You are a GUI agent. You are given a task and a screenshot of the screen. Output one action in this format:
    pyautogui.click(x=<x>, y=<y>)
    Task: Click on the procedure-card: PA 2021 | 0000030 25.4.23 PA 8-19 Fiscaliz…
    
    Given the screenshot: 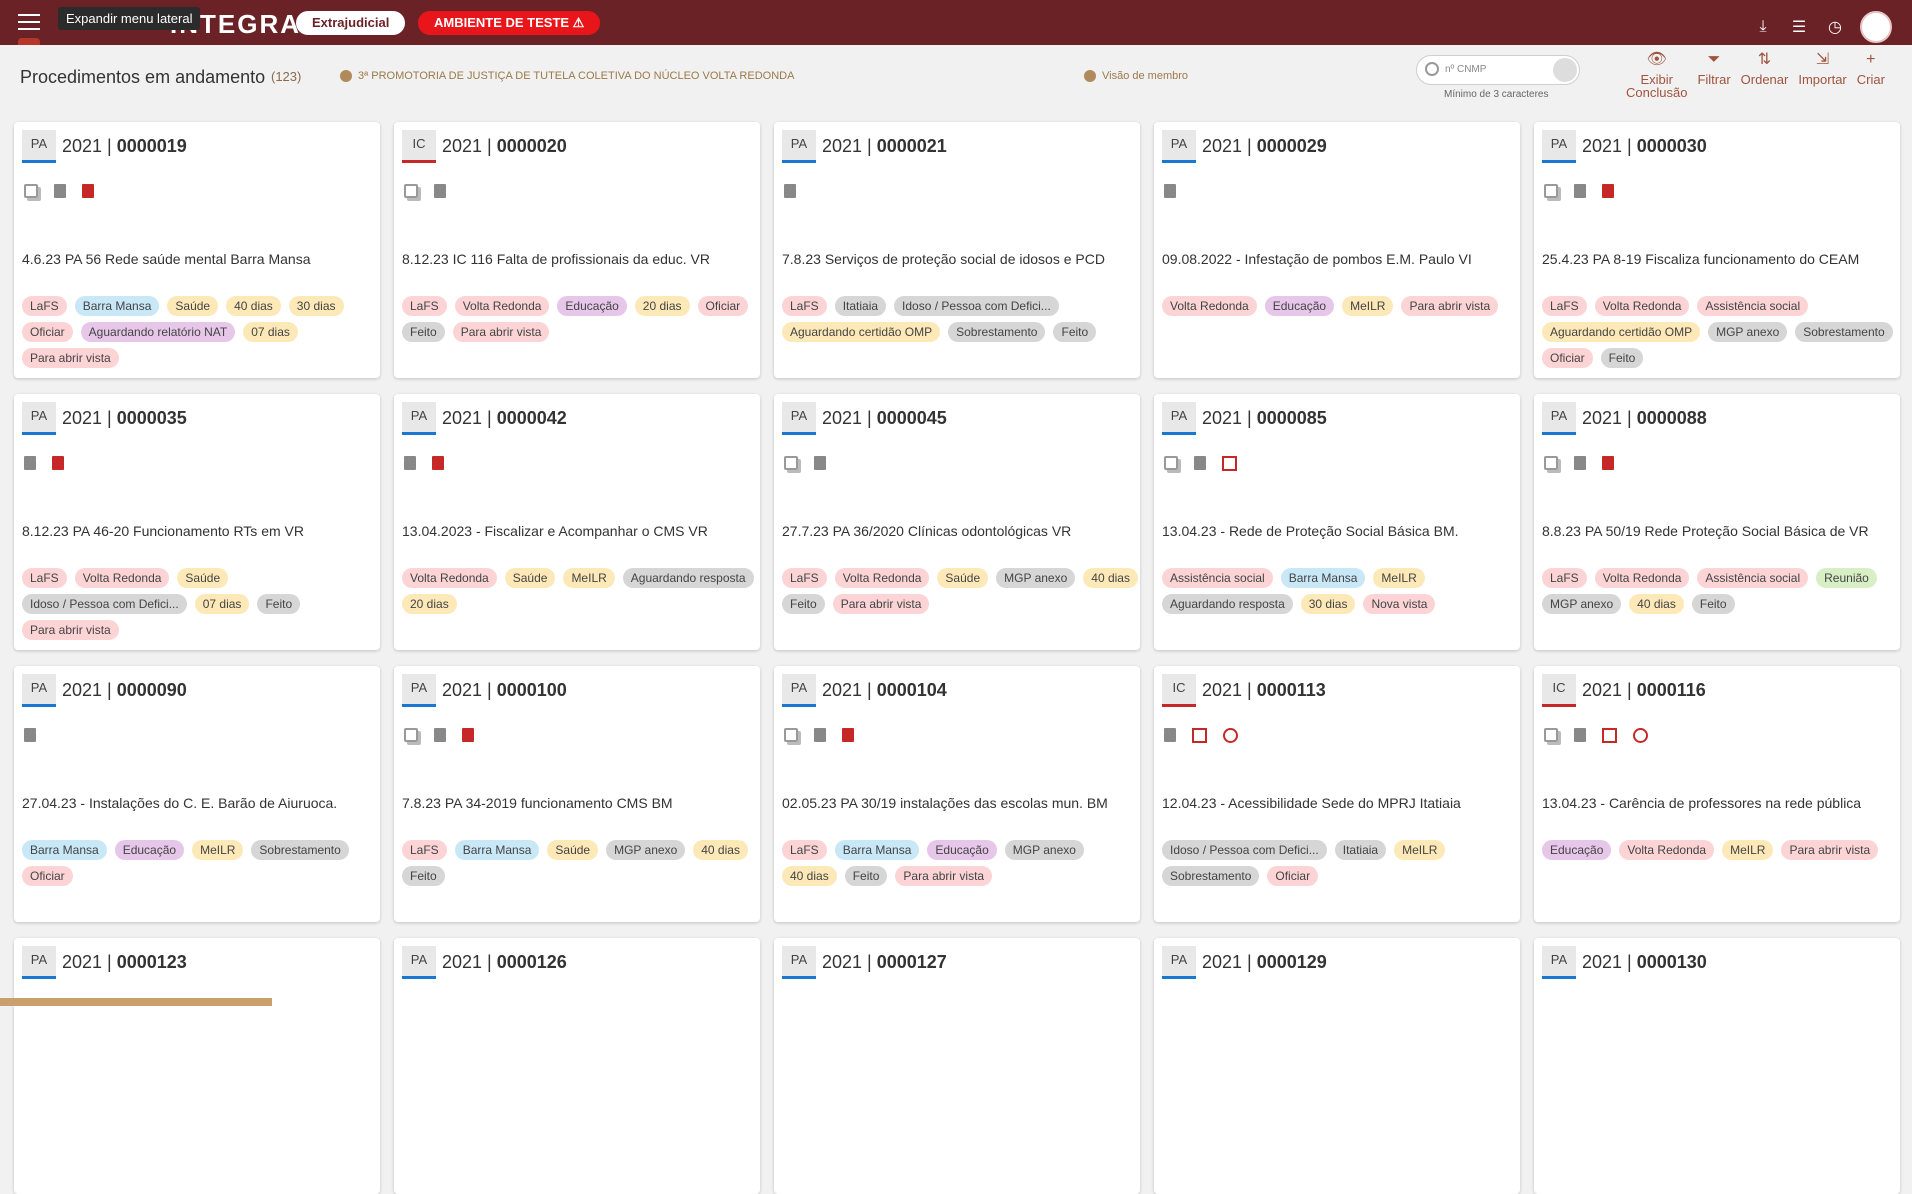 What is the action you would take?
    pyautogui.click(x=1717, y=250)
    